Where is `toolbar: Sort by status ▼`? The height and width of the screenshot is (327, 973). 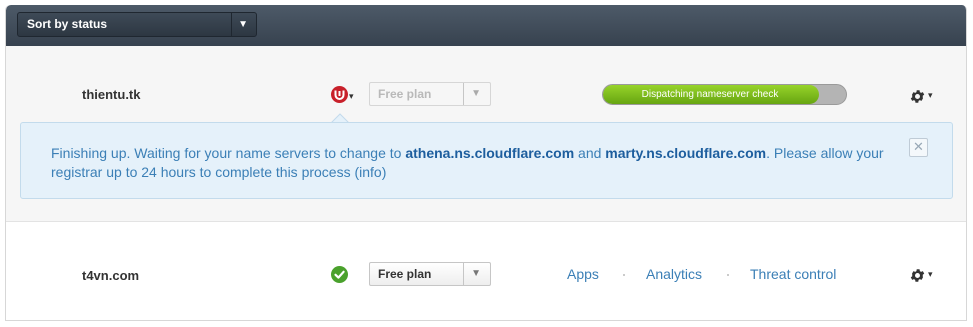 toolbar: Sort by status ▼ is located at coordinates (486, 25).